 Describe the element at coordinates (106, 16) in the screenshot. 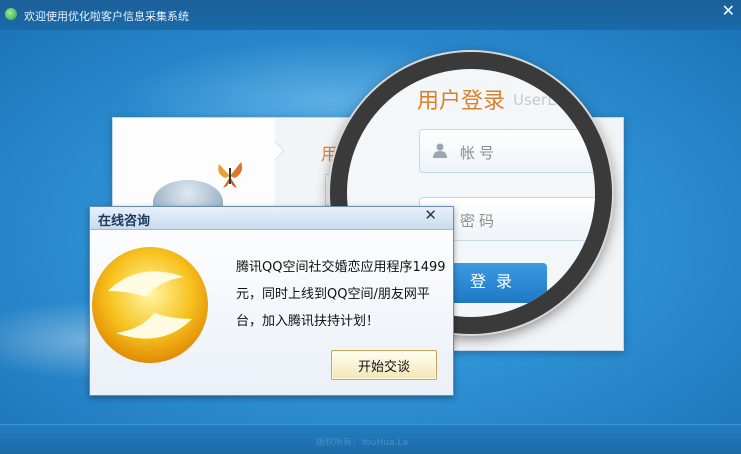

I see `window-title: 欢迎使用优化啦客户信息采集系统` at that location.